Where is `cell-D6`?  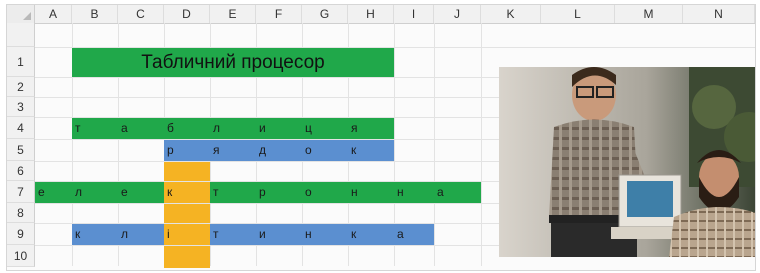
cell-D6 is located at coordinates (187, 171).